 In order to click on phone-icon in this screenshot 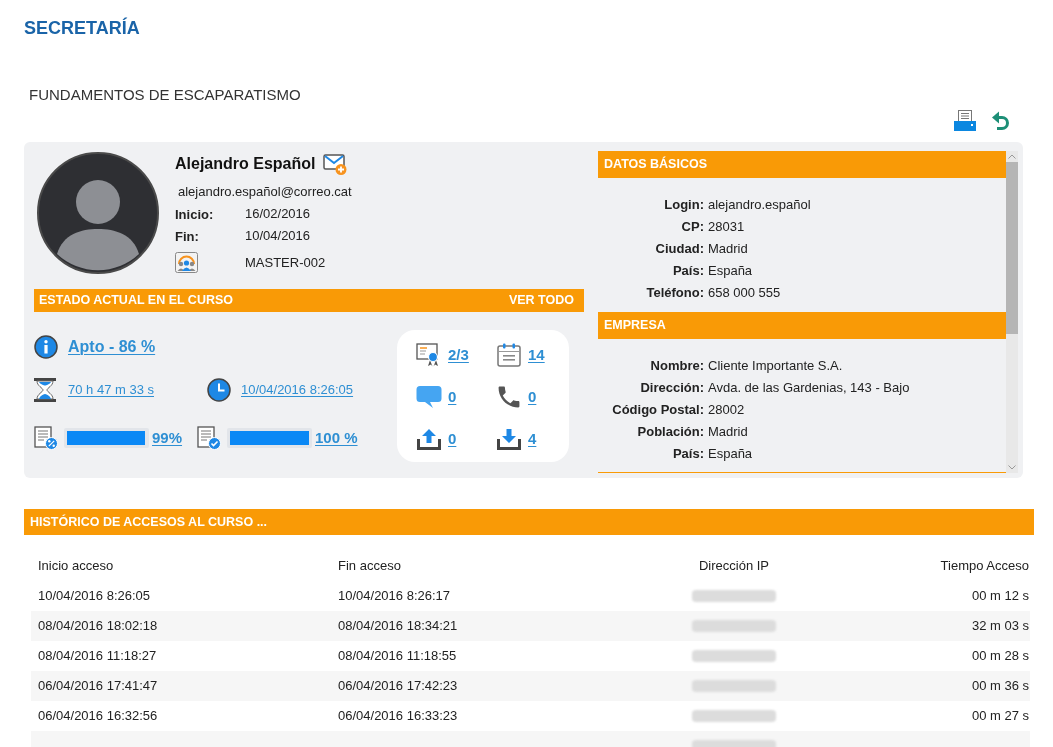, I will do `click(509, 397)`.